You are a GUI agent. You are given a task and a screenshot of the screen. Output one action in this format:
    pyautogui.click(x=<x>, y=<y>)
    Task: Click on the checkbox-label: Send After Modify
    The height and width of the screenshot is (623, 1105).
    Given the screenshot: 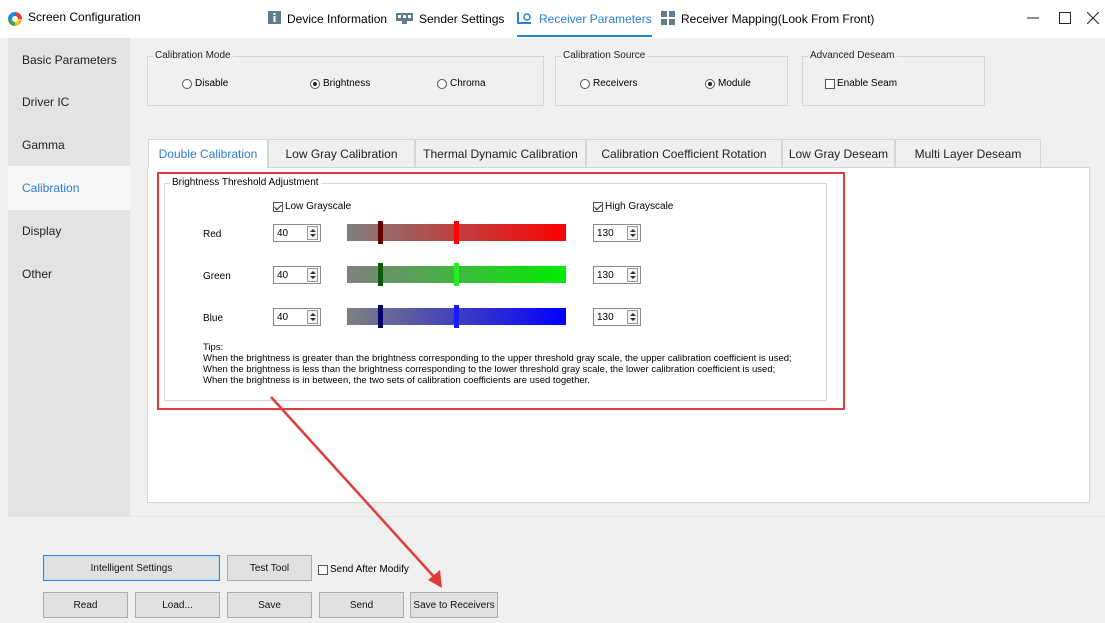 What is the action you would take?
    pyautogui.click(x=369, y=569)
    